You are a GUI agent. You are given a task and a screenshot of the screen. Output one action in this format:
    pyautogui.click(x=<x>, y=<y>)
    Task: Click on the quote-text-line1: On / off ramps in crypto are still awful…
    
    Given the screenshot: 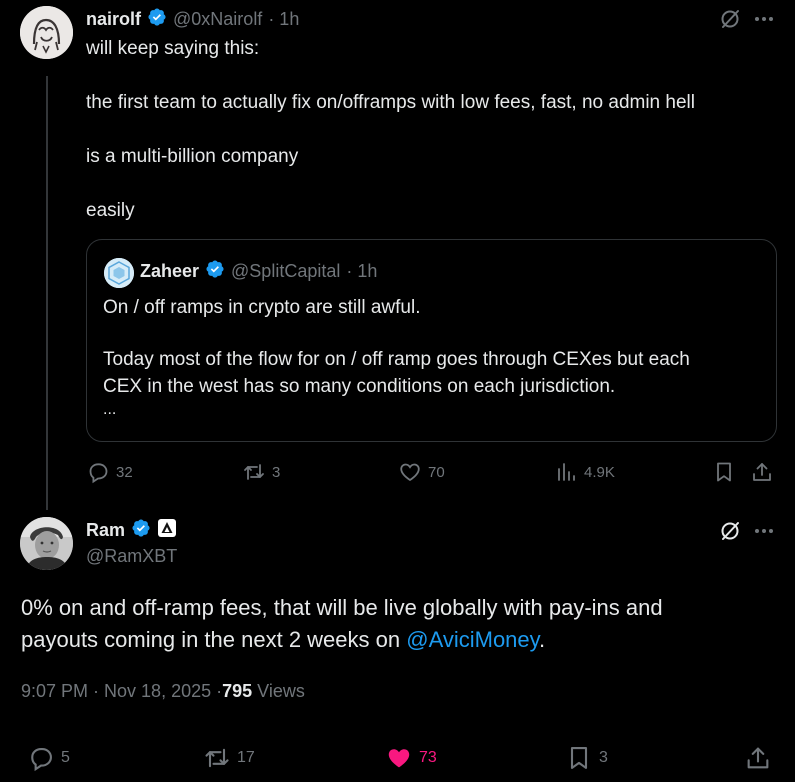 What is the action you would take?
    pyautogui.click(x=262, y=307)
    